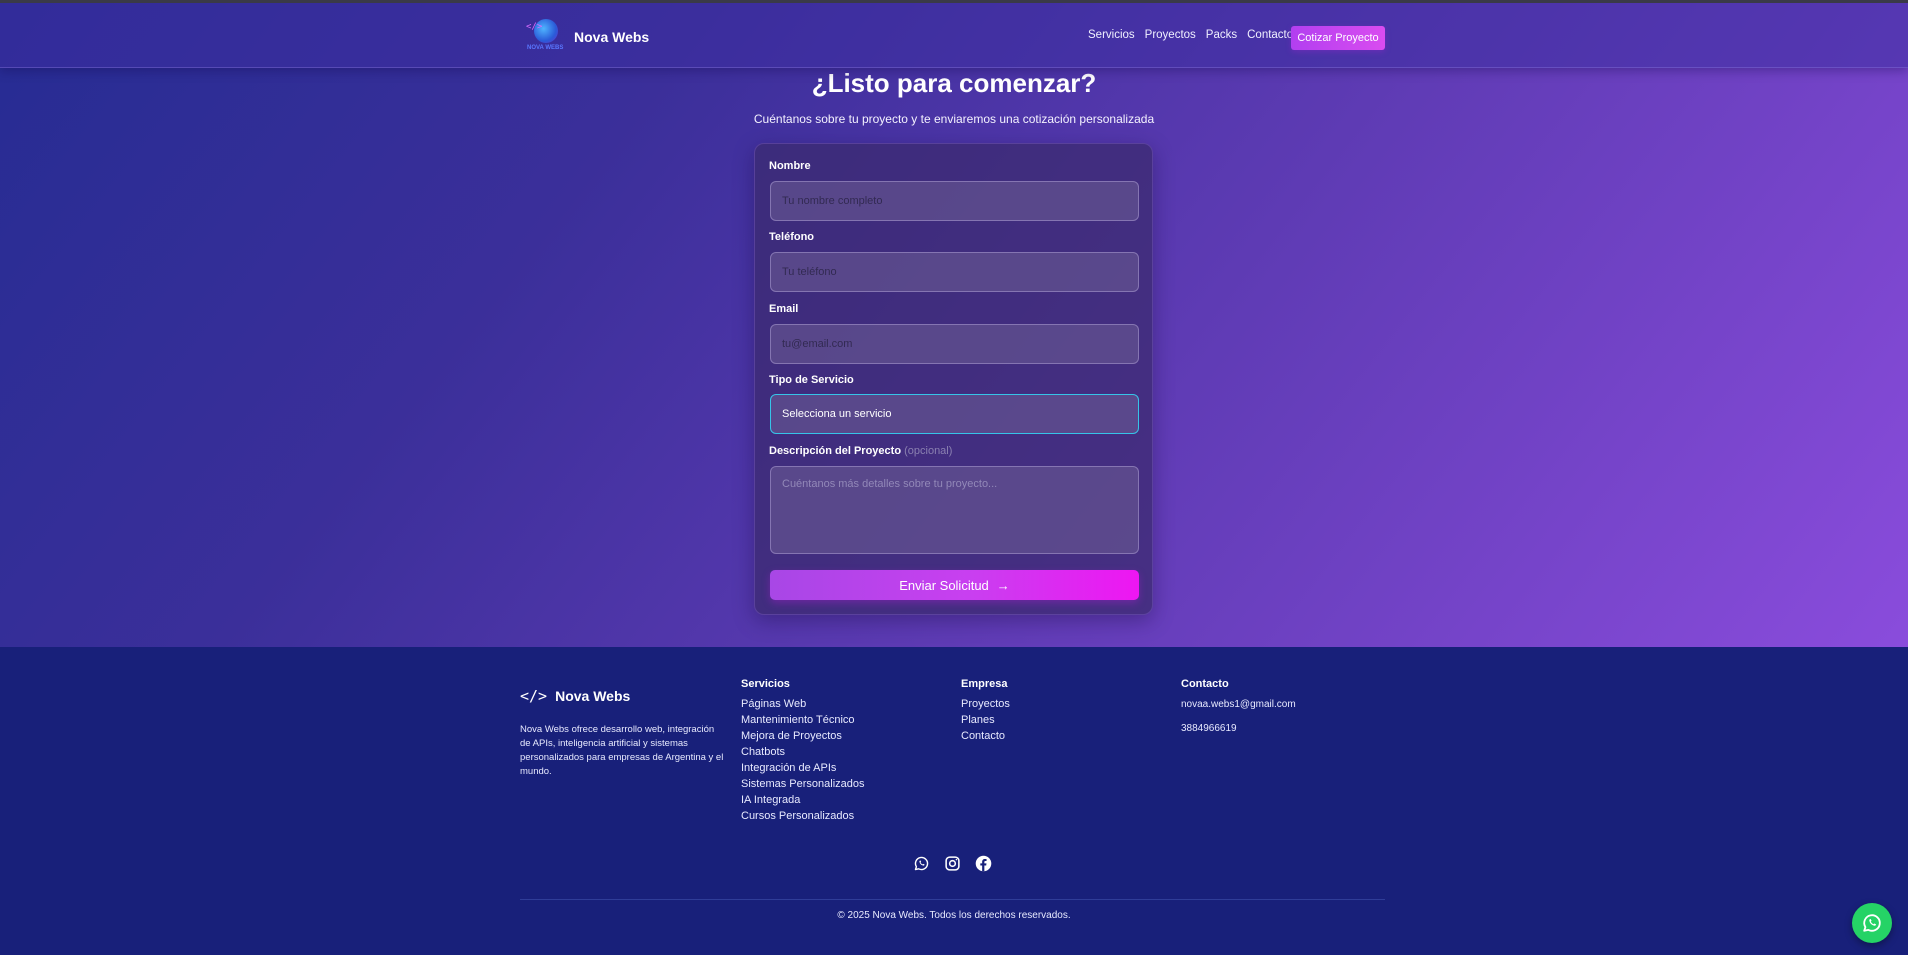 Image resolution: width=1908 pixels, height=955 pixels. What do you see at coordinates (954, 414) in the screenshot?
I see `service-type-select: Selecciona un servicio` at bounding box center [954, 414].